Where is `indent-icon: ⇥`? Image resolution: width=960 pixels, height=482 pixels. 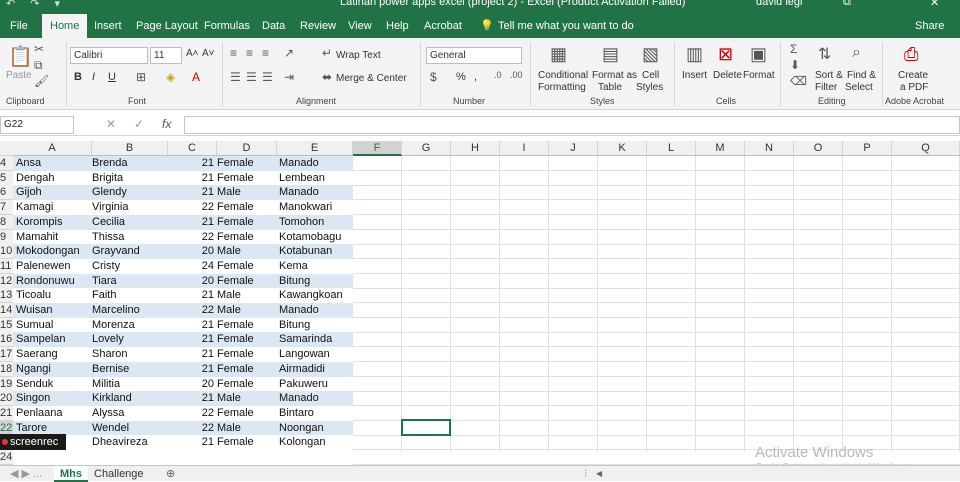 indent-icon: ⇥ is located at coordinates (289, 77).